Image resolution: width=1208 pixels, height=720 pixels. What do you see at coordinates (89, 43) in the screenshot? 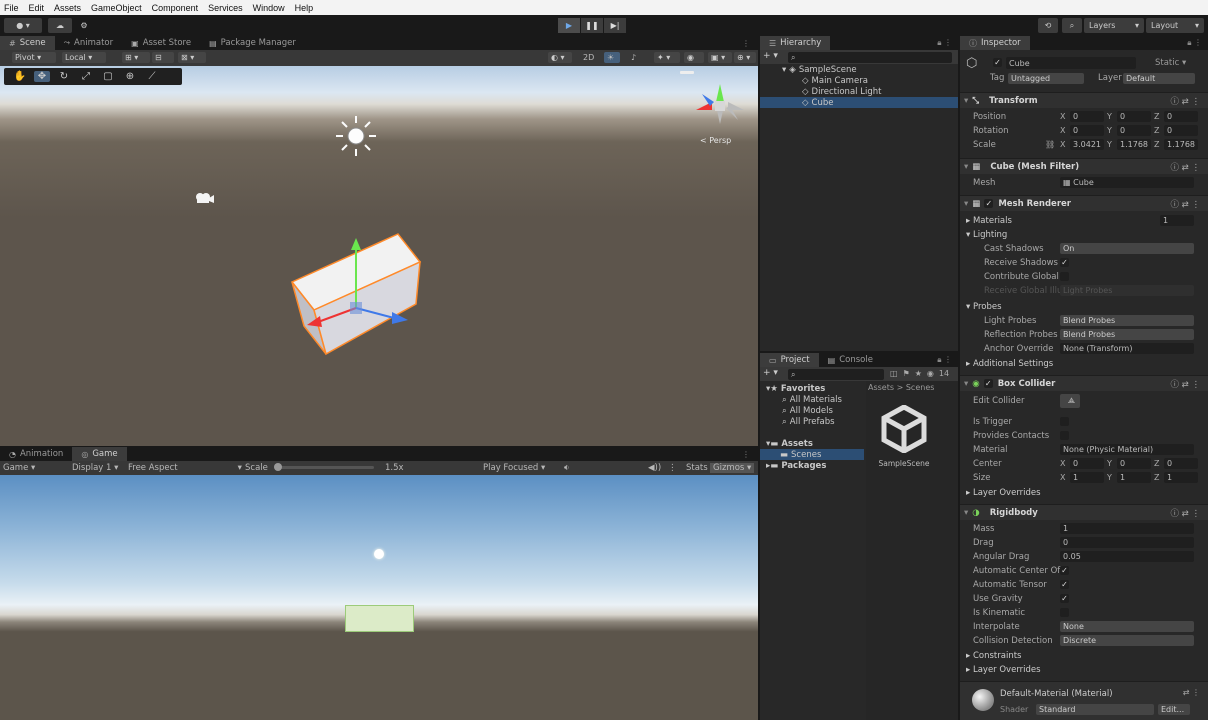
I see `tab-animator: ⤳ Animator` at bounding box center [89, 43].